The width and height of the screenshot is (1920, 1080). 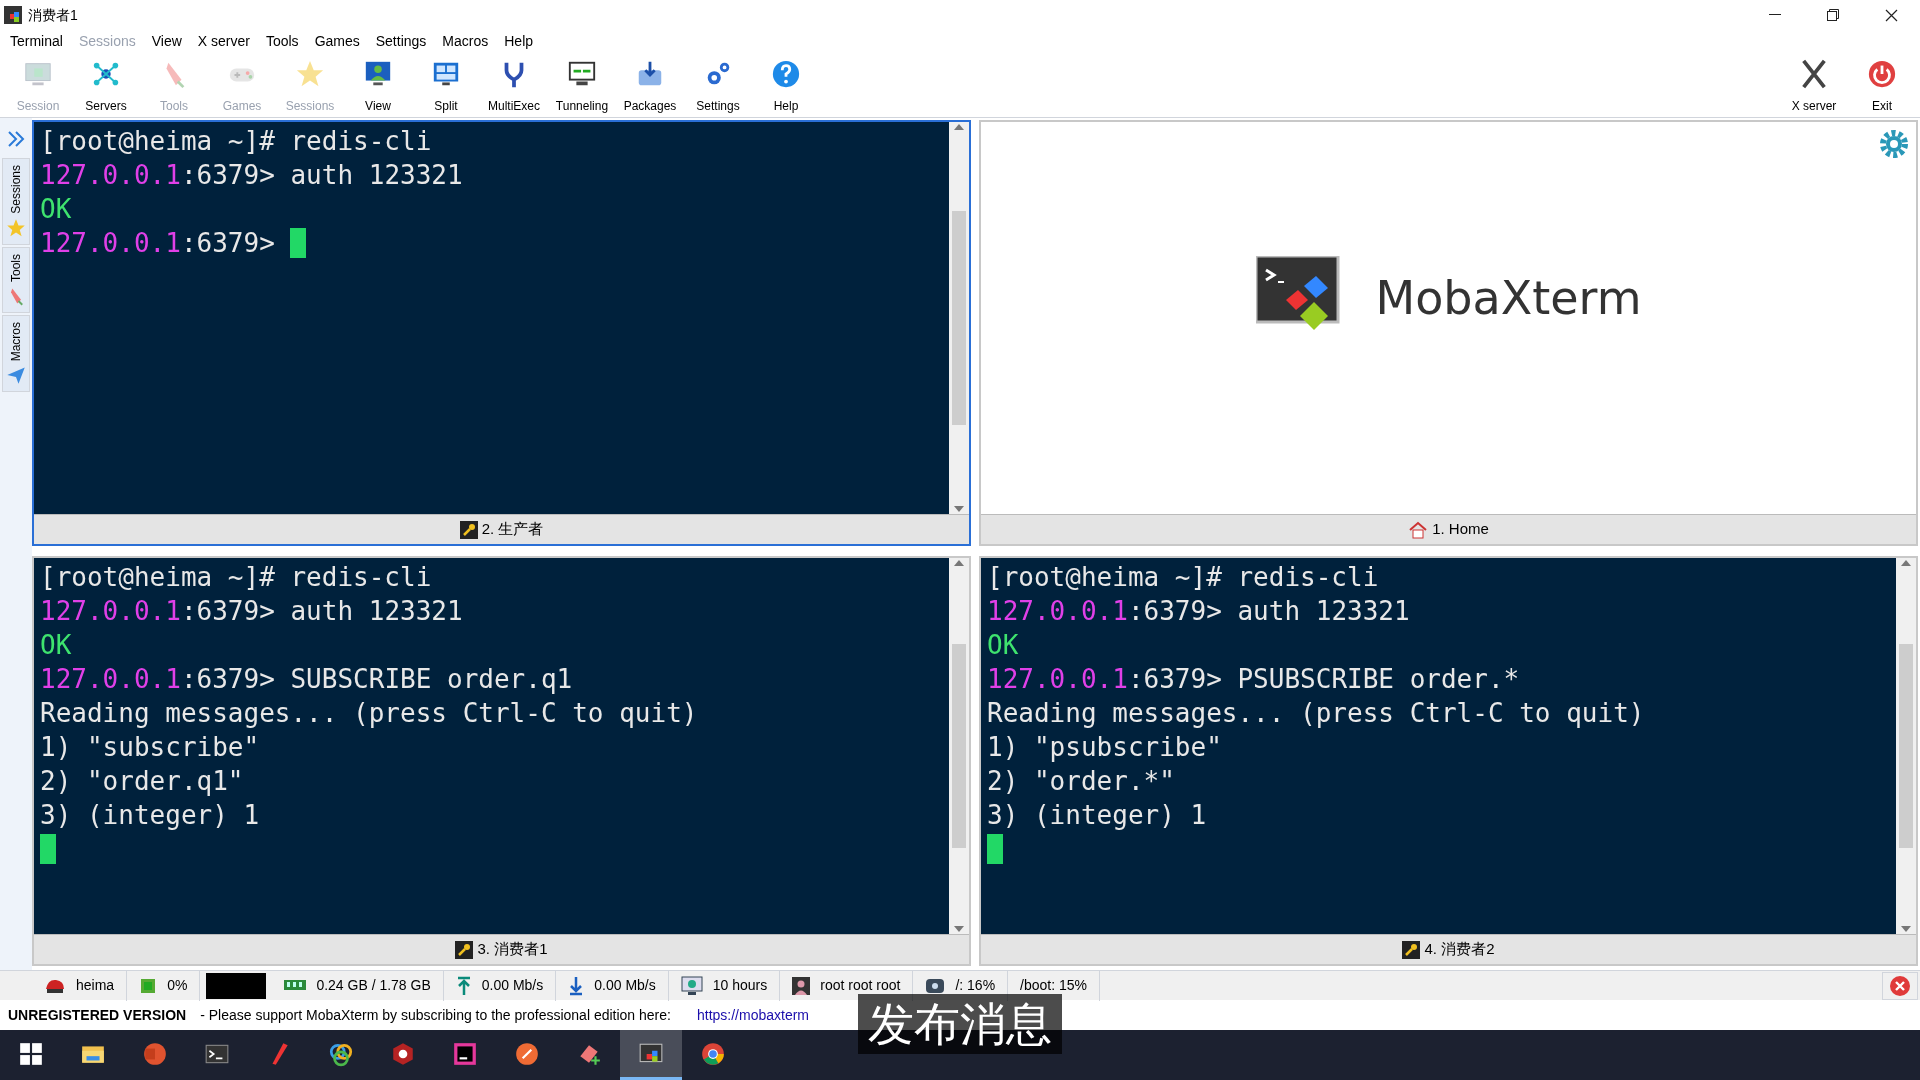 I want to click on network-graph, so click(x=236, y=985).